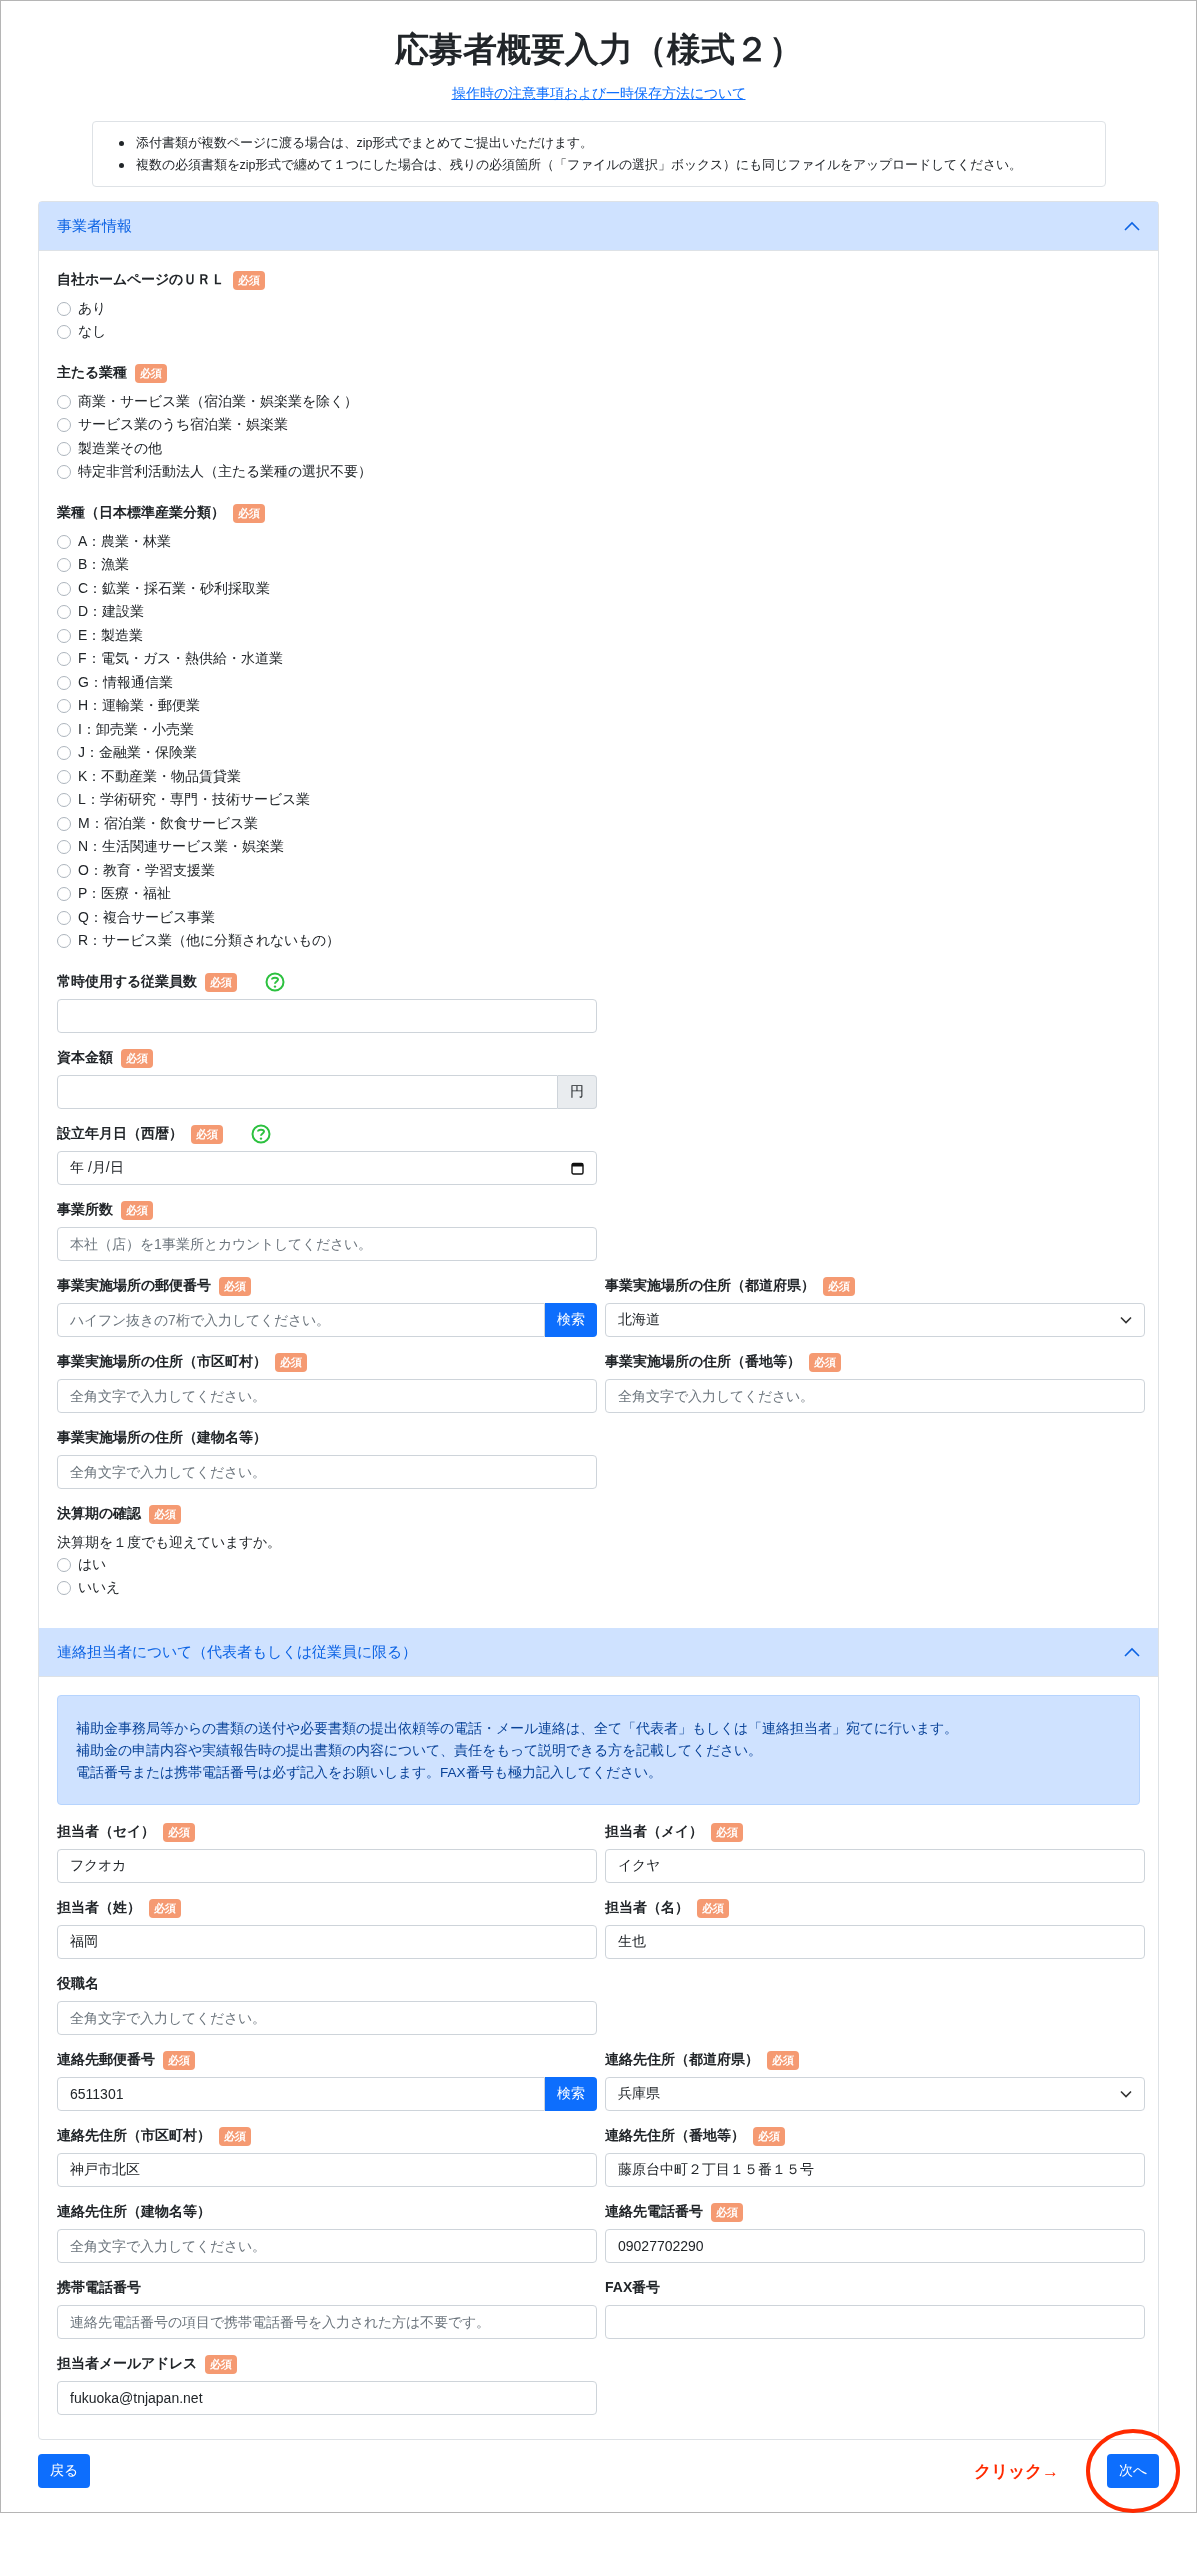  I want to click on option-label: I：卸売業・小売業, so click(136, 729).